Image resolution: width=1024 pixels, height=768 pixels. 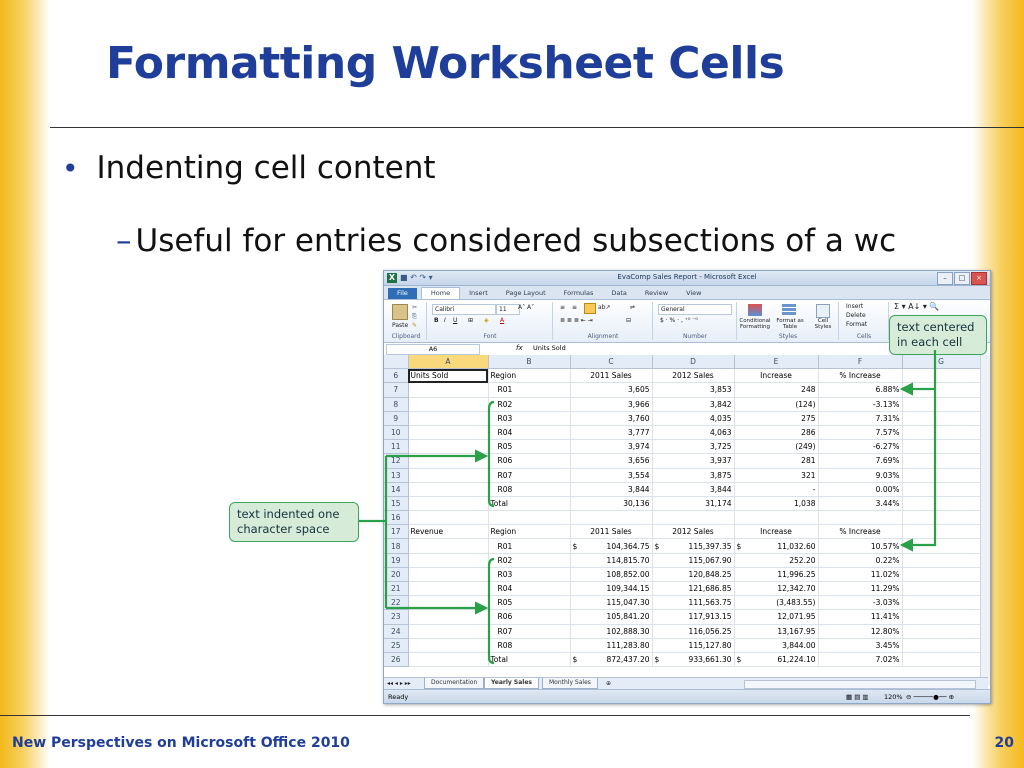 I want to click on grow-shrink-font-icon: A˄ A˅, so click(x=526, y=308).